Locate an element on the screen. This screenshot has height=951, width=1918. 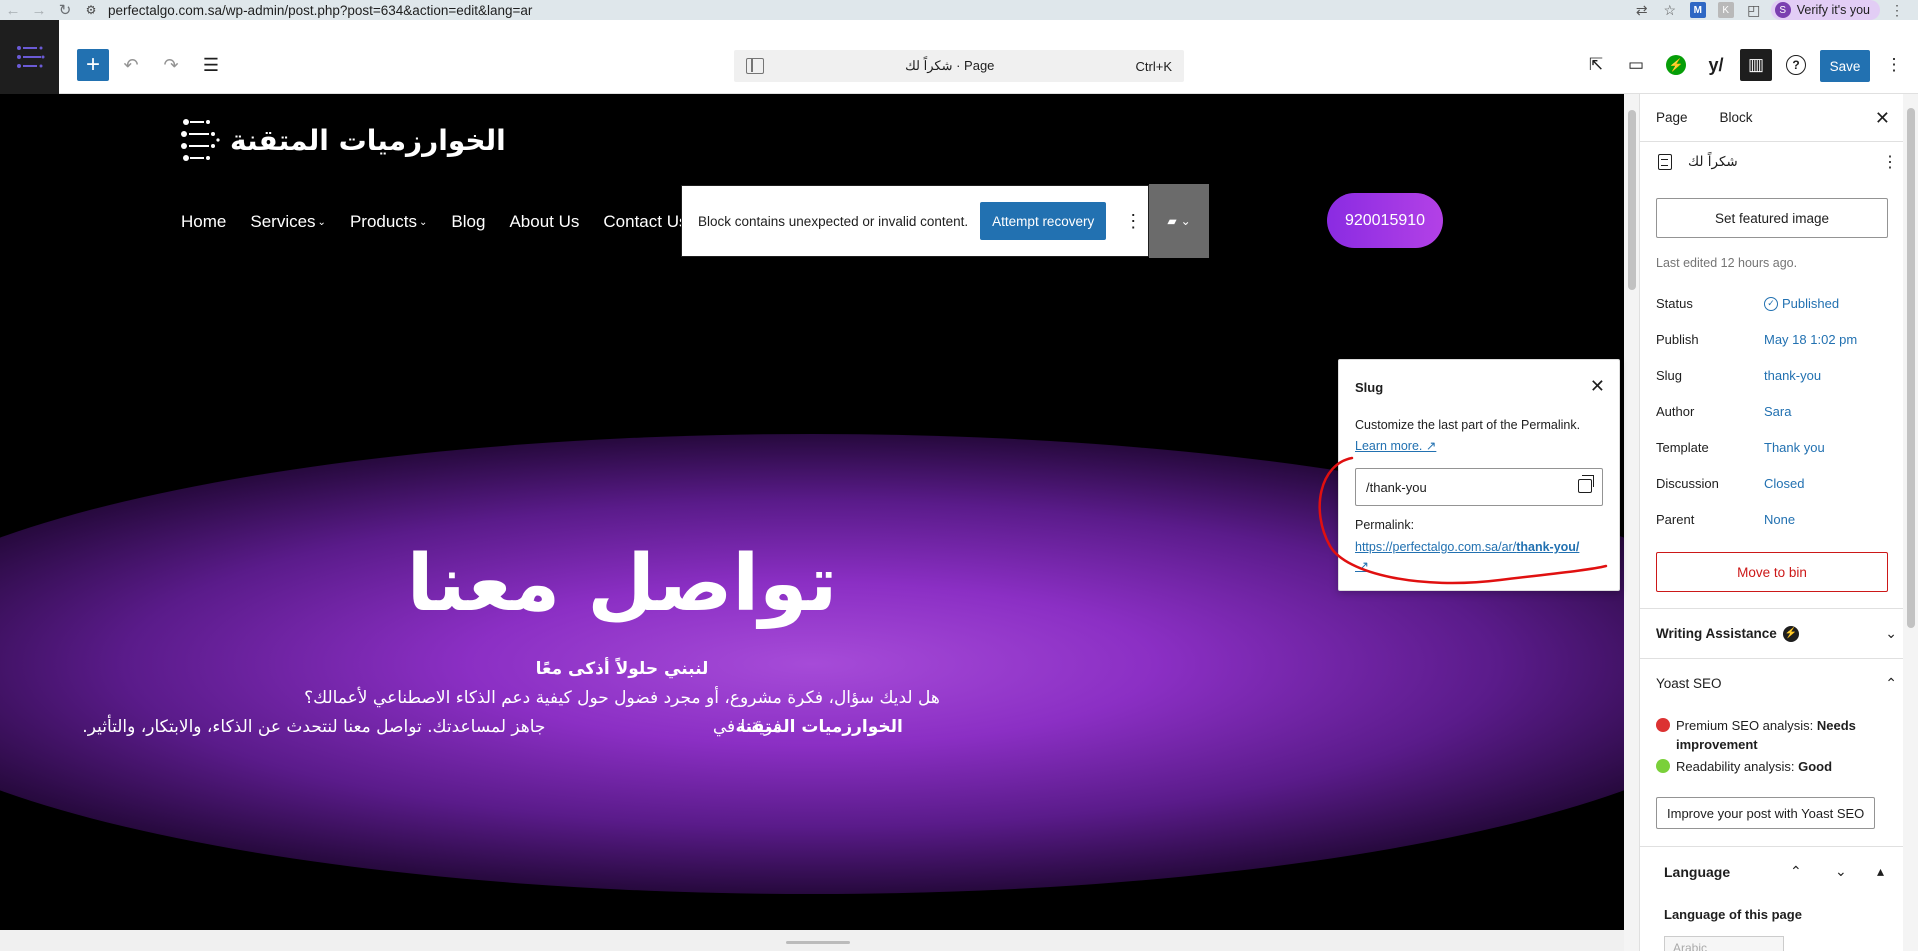
nav-contact: Contact Us is located at coordinates (645, 222).